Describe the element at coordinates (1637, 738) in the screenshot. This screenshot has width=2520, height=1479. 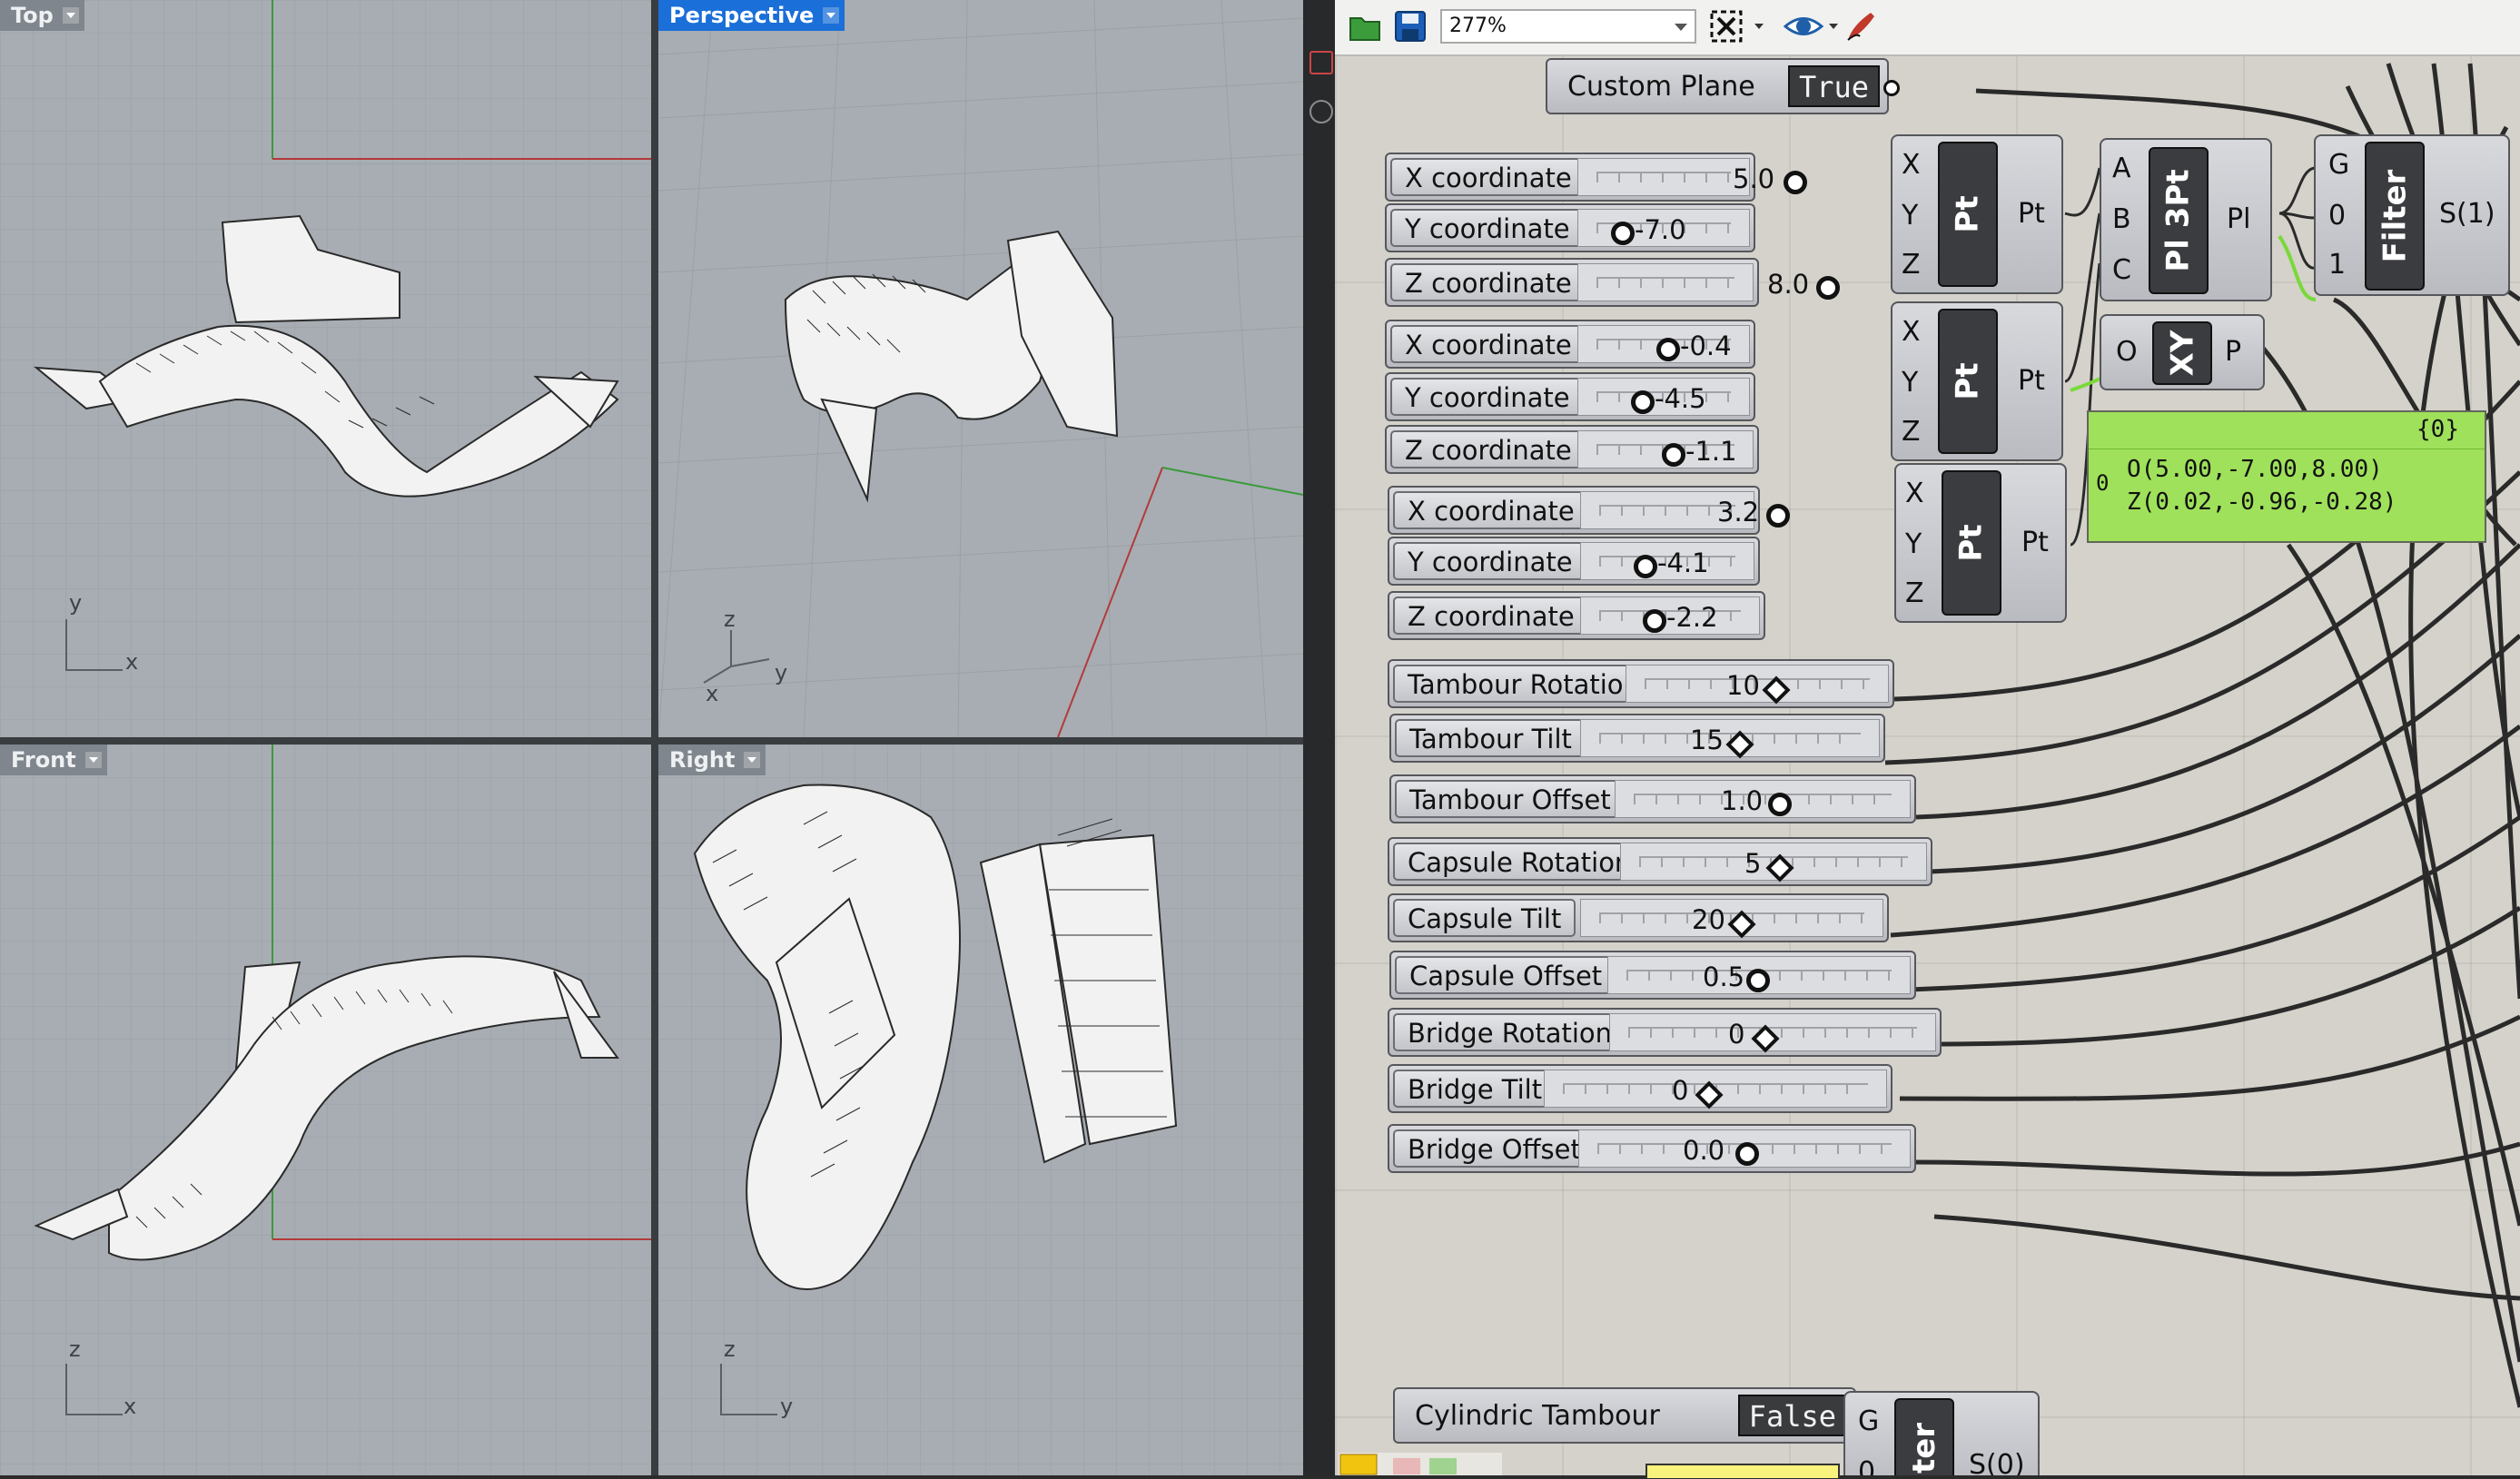
I see `tambour-tilt-slider: Tambour Tilt 15` at that location.